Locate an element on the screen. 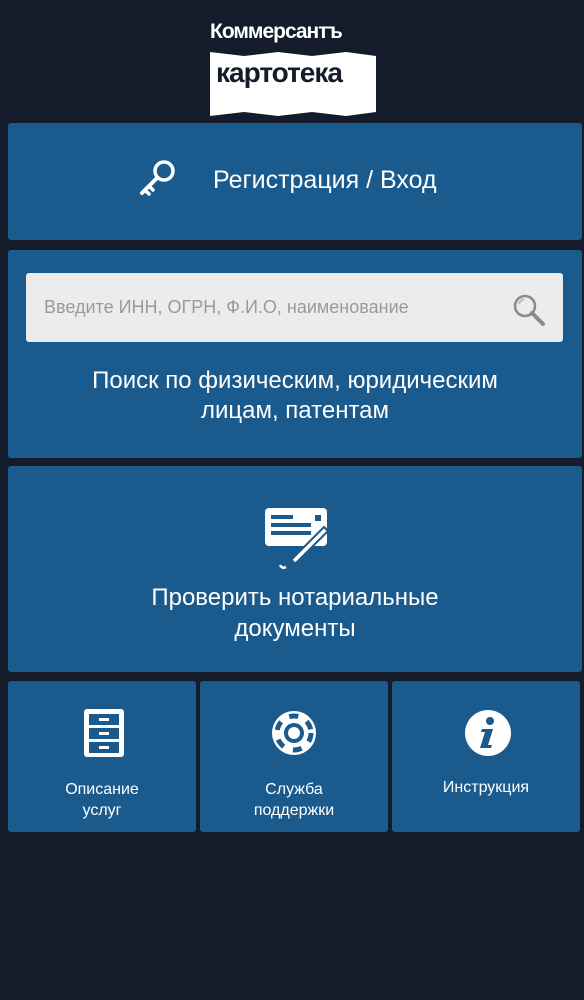  search-box is located at coordinates (294, 307).